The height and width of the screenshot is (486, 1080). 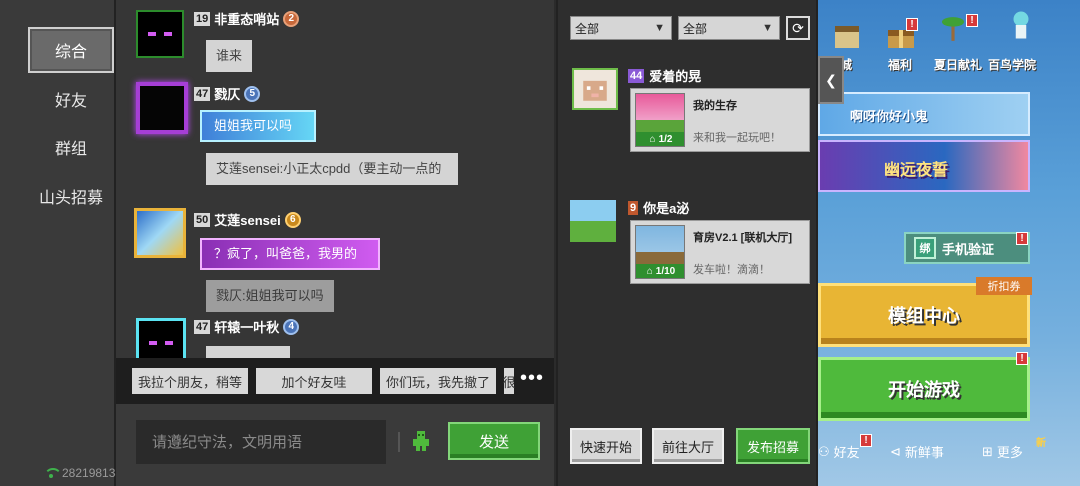 I want to click on room-filter-mode: 全部 ▼, so click(x=621, y=28).